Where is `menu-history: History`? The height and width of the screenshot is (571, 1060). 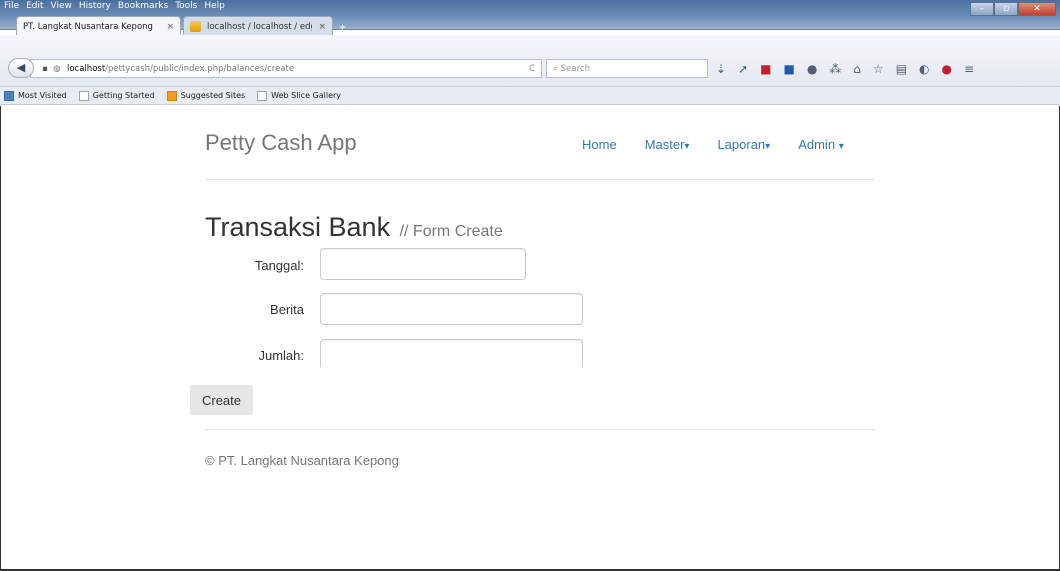 menu-history: History is located at coordinates (95, 6).